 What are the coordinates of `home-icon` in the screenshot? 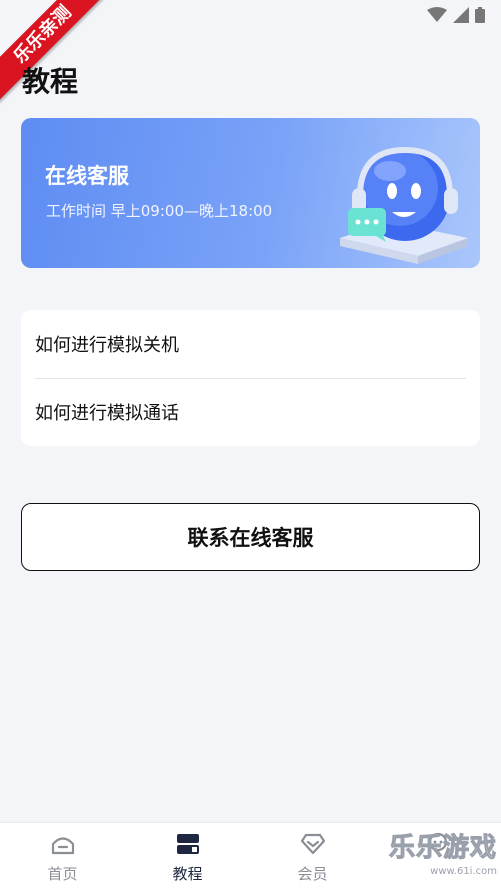 It's located at (62, 846).